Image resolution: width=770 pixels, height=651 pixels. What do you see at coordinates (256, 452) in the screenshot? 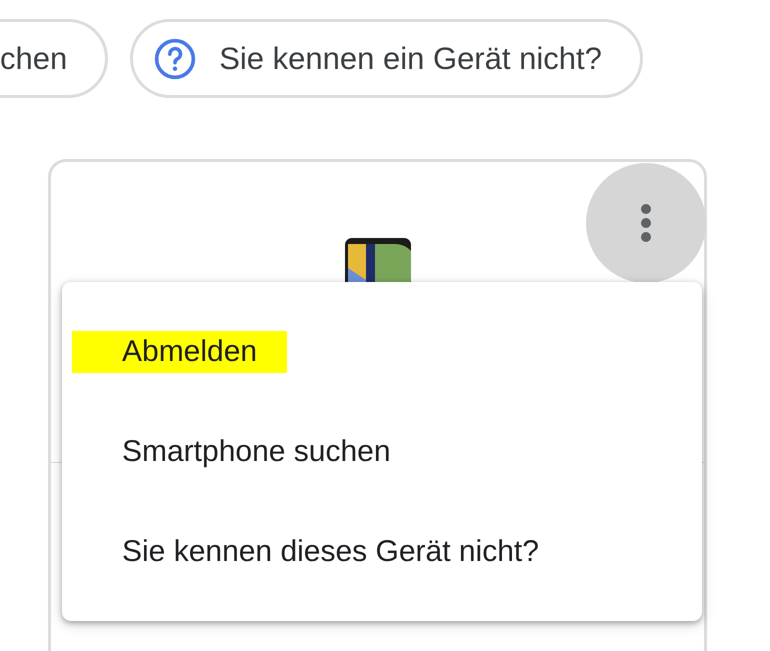
I see `menu-item: Smartphone suchen` at bounding box center [256, 452].